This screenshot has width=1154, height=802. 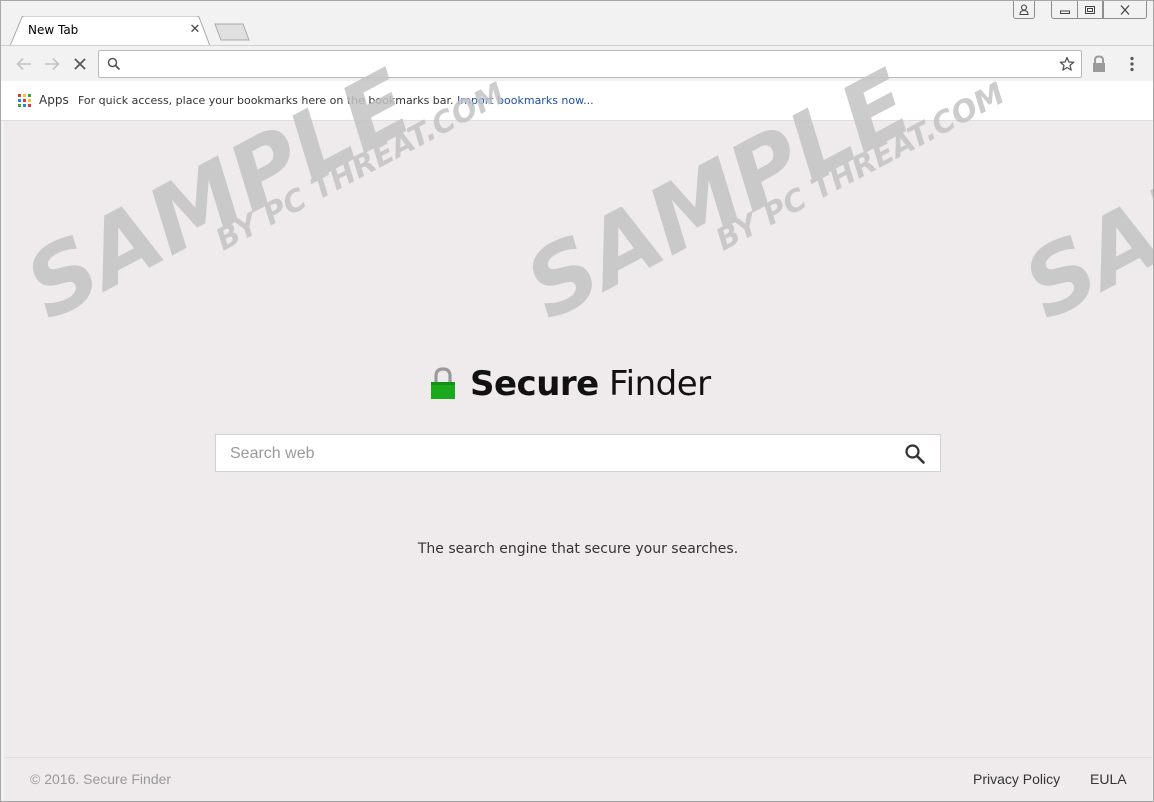 What do you see at coordinates (1108, 779) in the screenshot?
I see `eula-link: EULA` at bounding box center [1108, 779].